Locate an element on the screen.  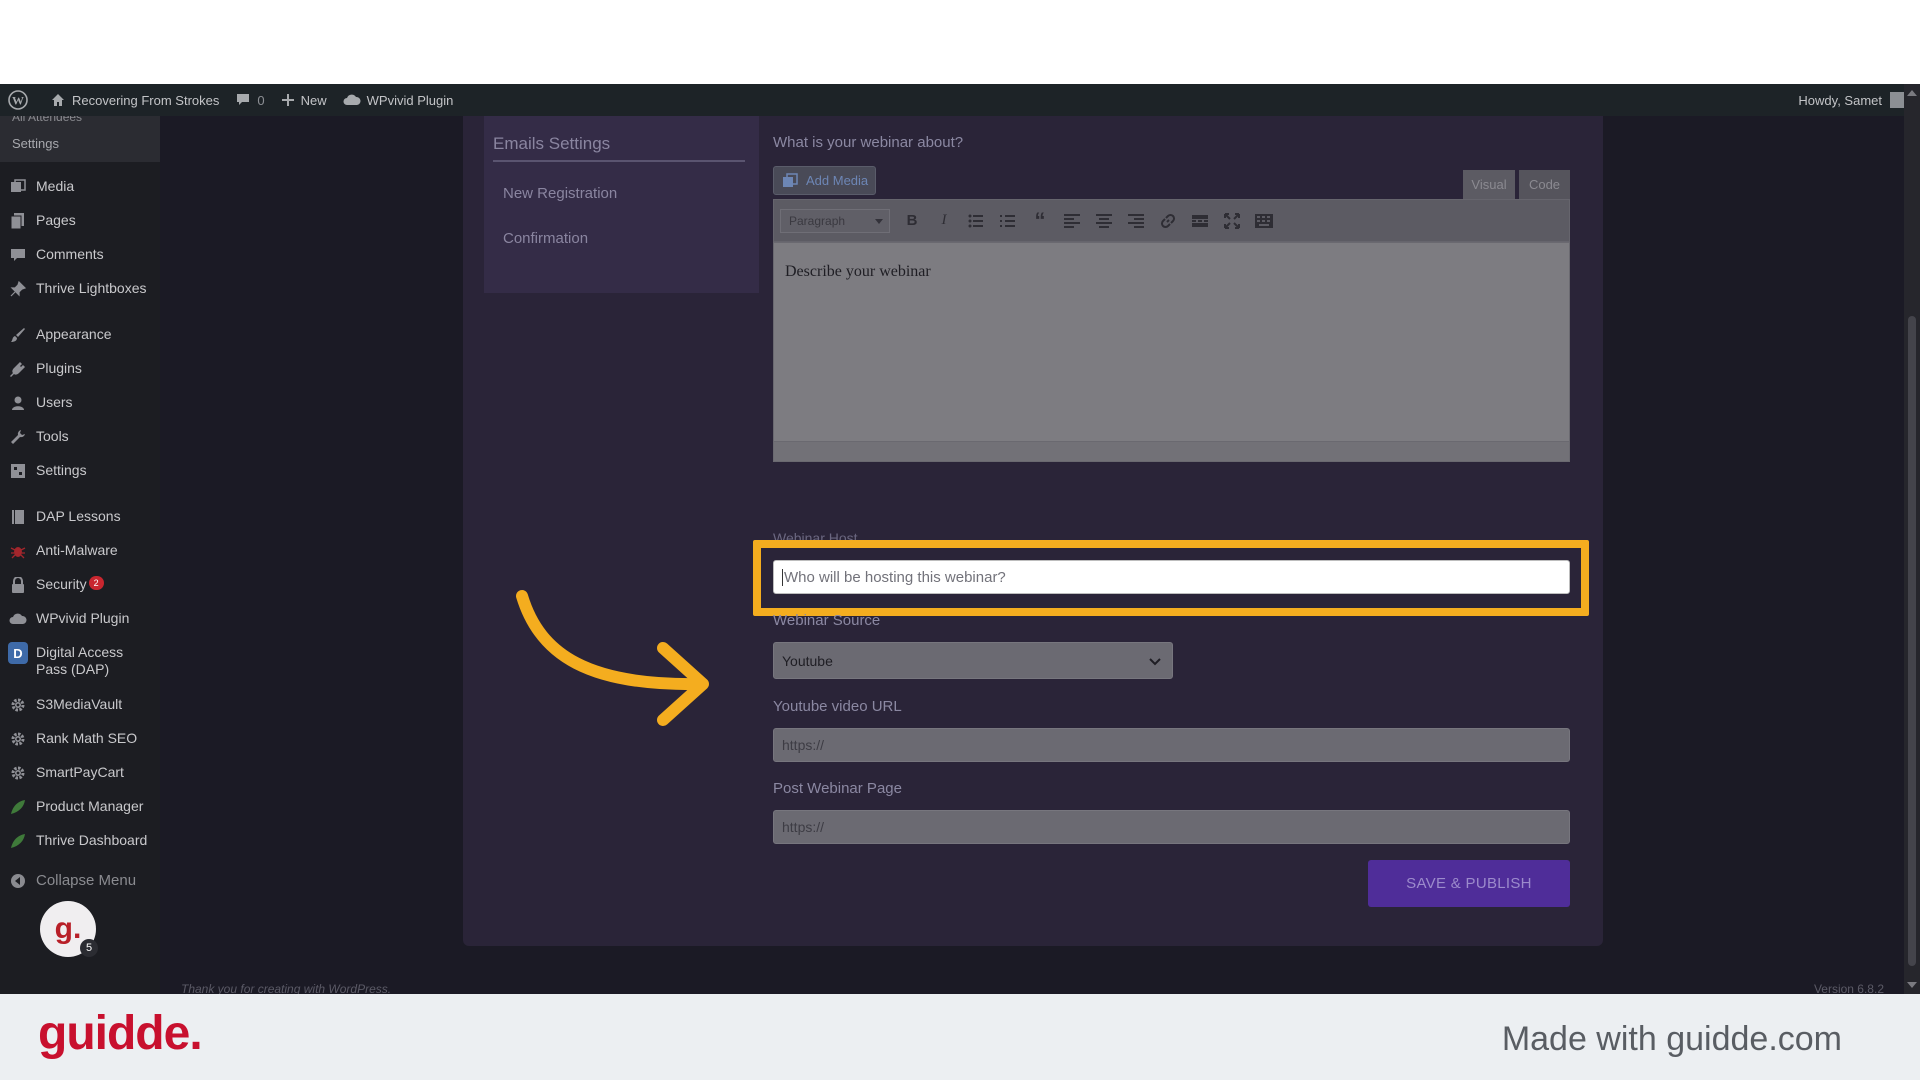
numbered-list-icon is located at coordinates (1008, 221).